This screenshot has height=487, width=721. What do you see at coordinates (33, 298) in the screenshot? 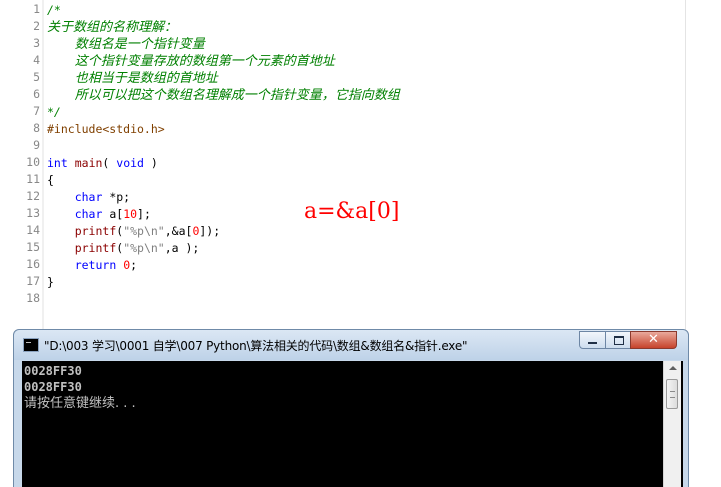
I see `line-number: 18` at bounding box center [33, 298].